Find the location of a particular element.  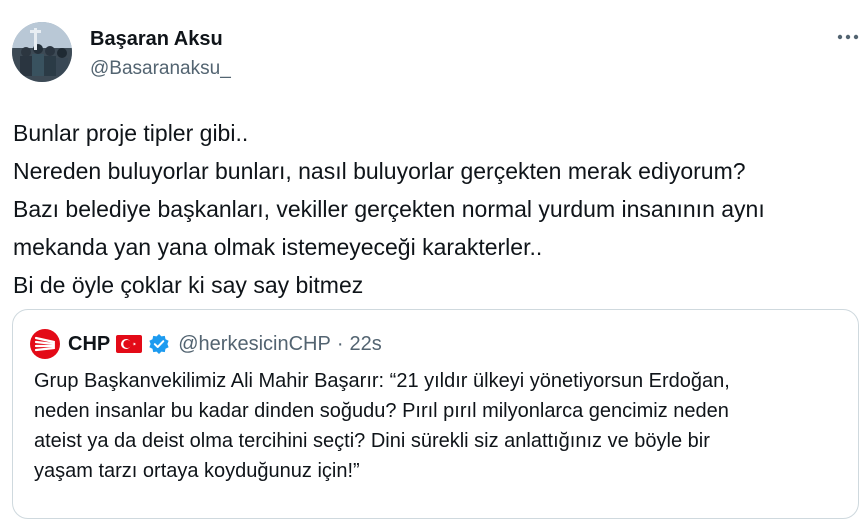

quoted-timestamp: 22s is located at coordinates (365, 344).